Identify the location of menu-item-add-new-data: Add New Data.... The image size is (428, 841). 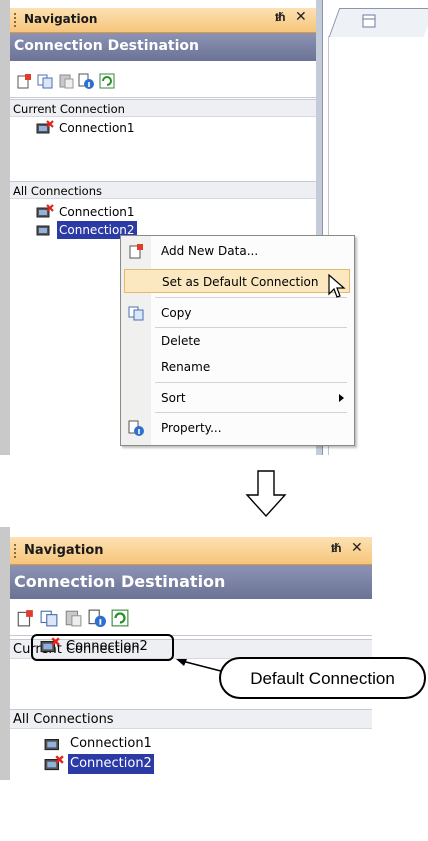
(237, 251).